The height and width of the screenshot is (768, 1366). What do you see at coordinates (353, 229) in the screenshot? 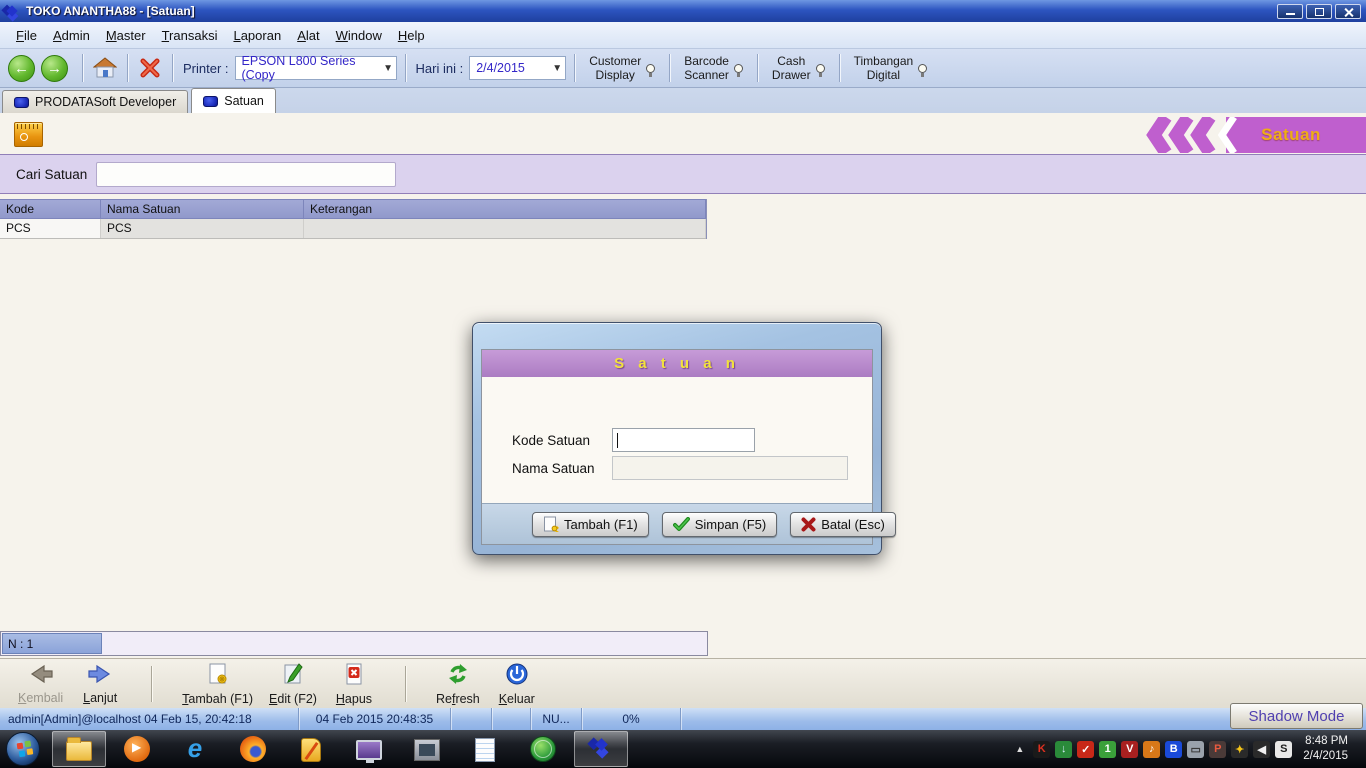
I see `table-row: PCS PCS` at bounding box center [353, 229].